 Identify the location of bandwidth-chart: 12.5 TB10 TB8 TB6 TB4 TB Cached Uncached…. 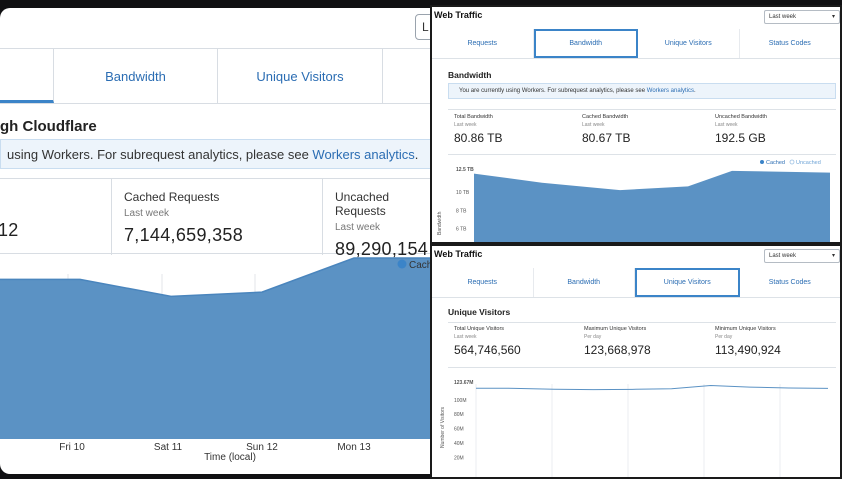
(633, 200).